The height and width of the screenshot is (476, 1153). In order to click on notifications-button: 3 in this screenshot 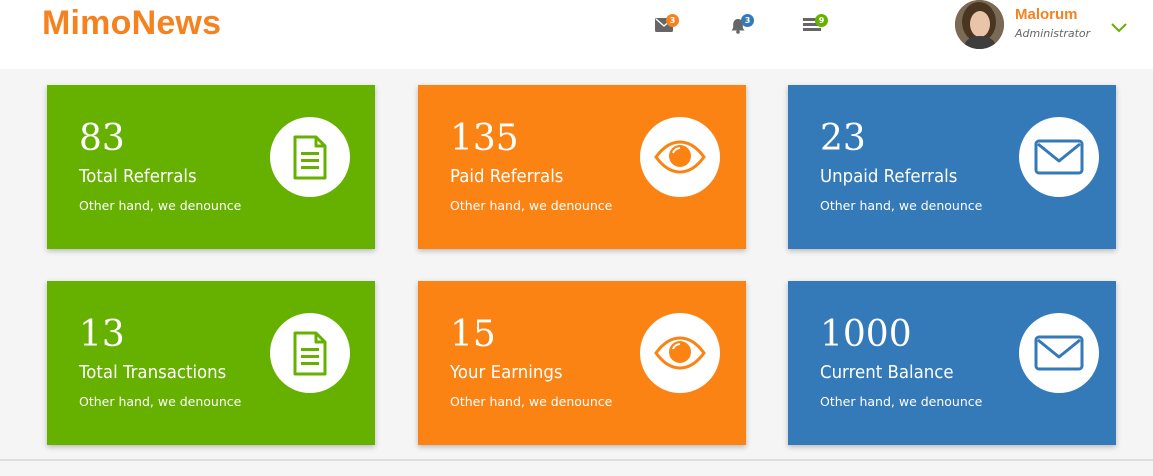, I will do `click(743, 26)`.